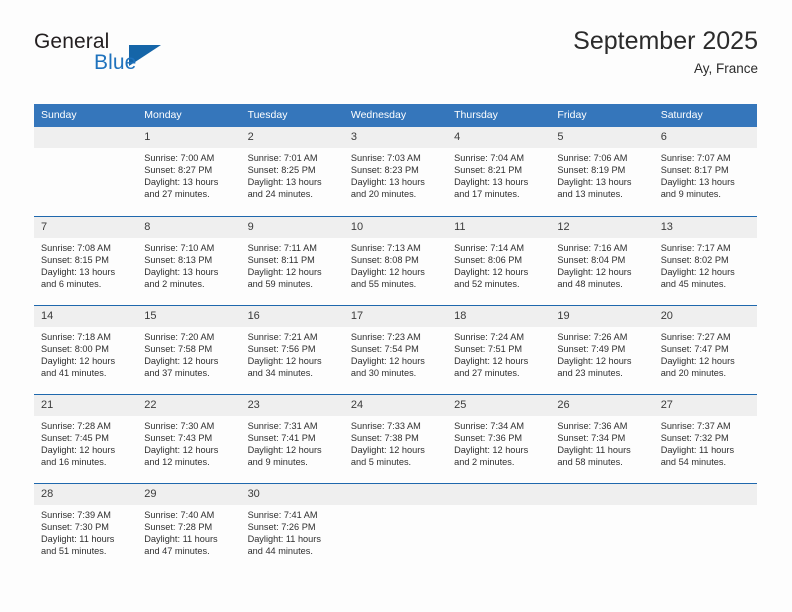 The height and width of the screenshot is (612, 792). Describe the element at coordinates (384, 260) in the screenshot. I see `sunset-line: Sunset: 8:08 PM` at that location.